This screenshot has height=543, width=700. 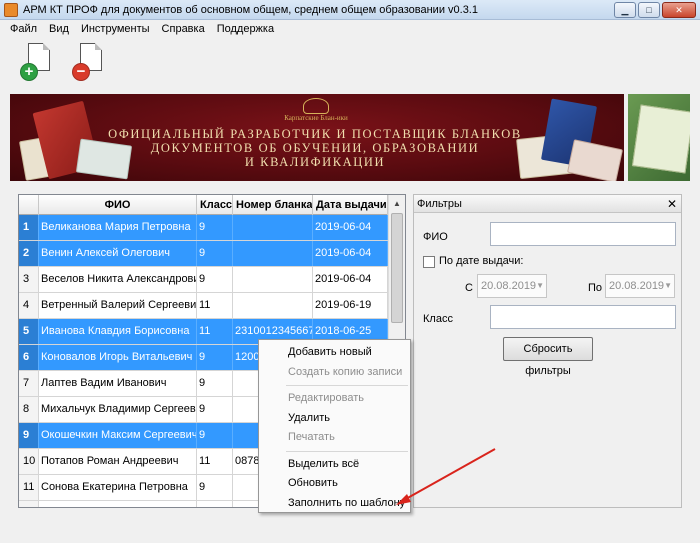 I want to click on by-date-checkbox, so click(x=429, y=262).